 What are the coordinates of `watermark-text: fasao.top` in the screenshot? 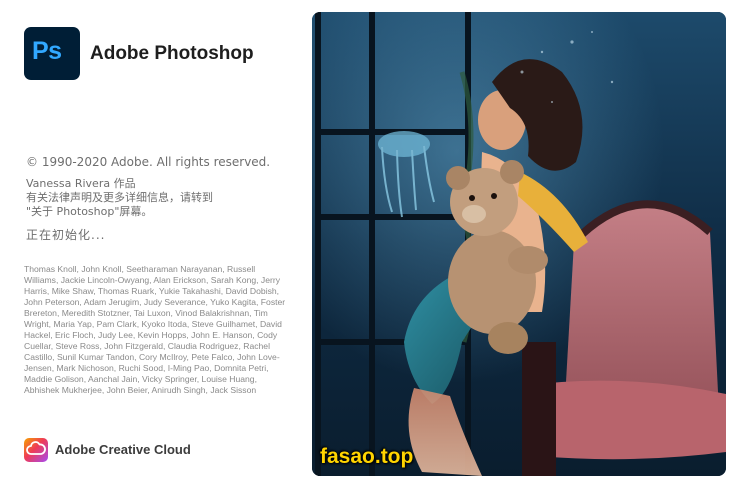 It's located at (367, 456).